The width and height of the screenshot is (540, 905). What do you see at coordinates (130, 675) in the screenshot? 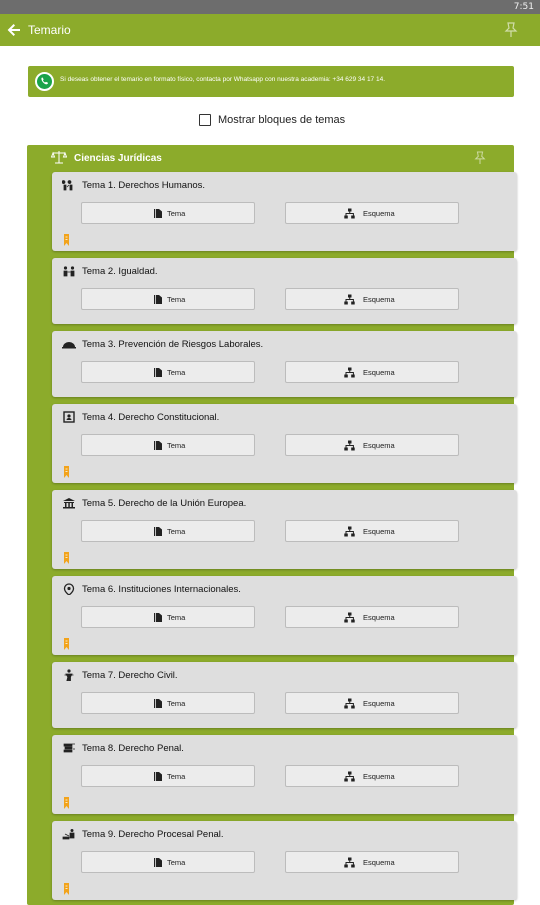
I see `topic-title: Tema 7. Derecho Civil.` at bounding box center [130, 675].